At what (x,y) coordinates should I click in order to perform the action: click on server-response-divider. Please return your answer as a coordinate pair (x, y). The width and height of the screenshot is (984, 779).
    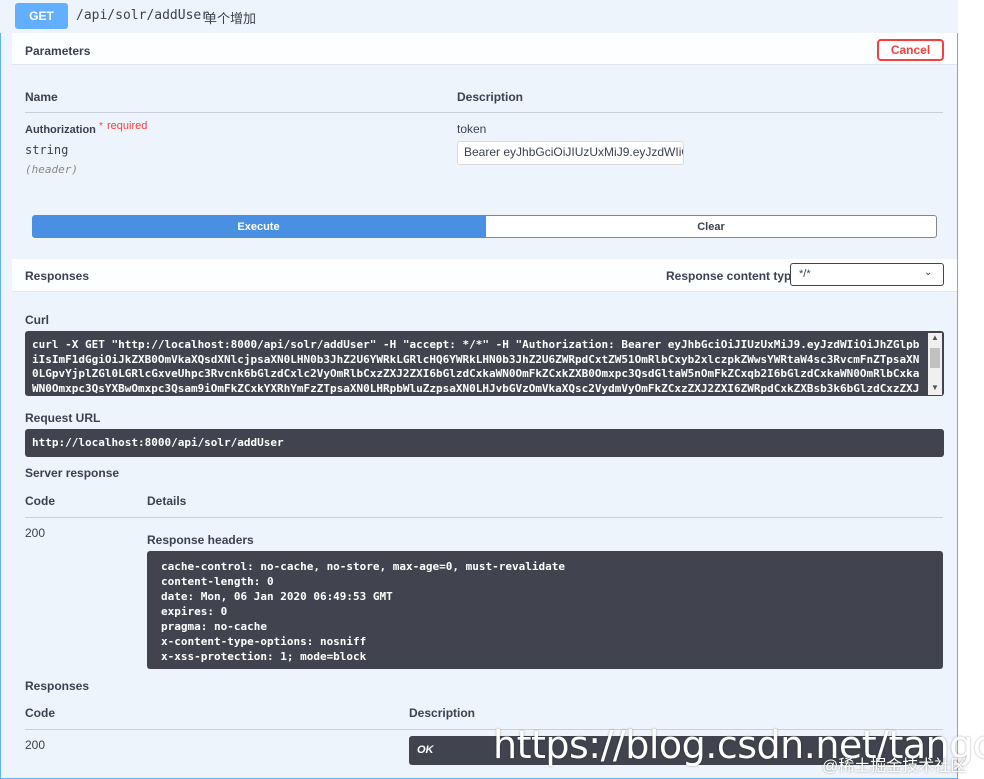
    Looking at the image, I should click on (484, 517).